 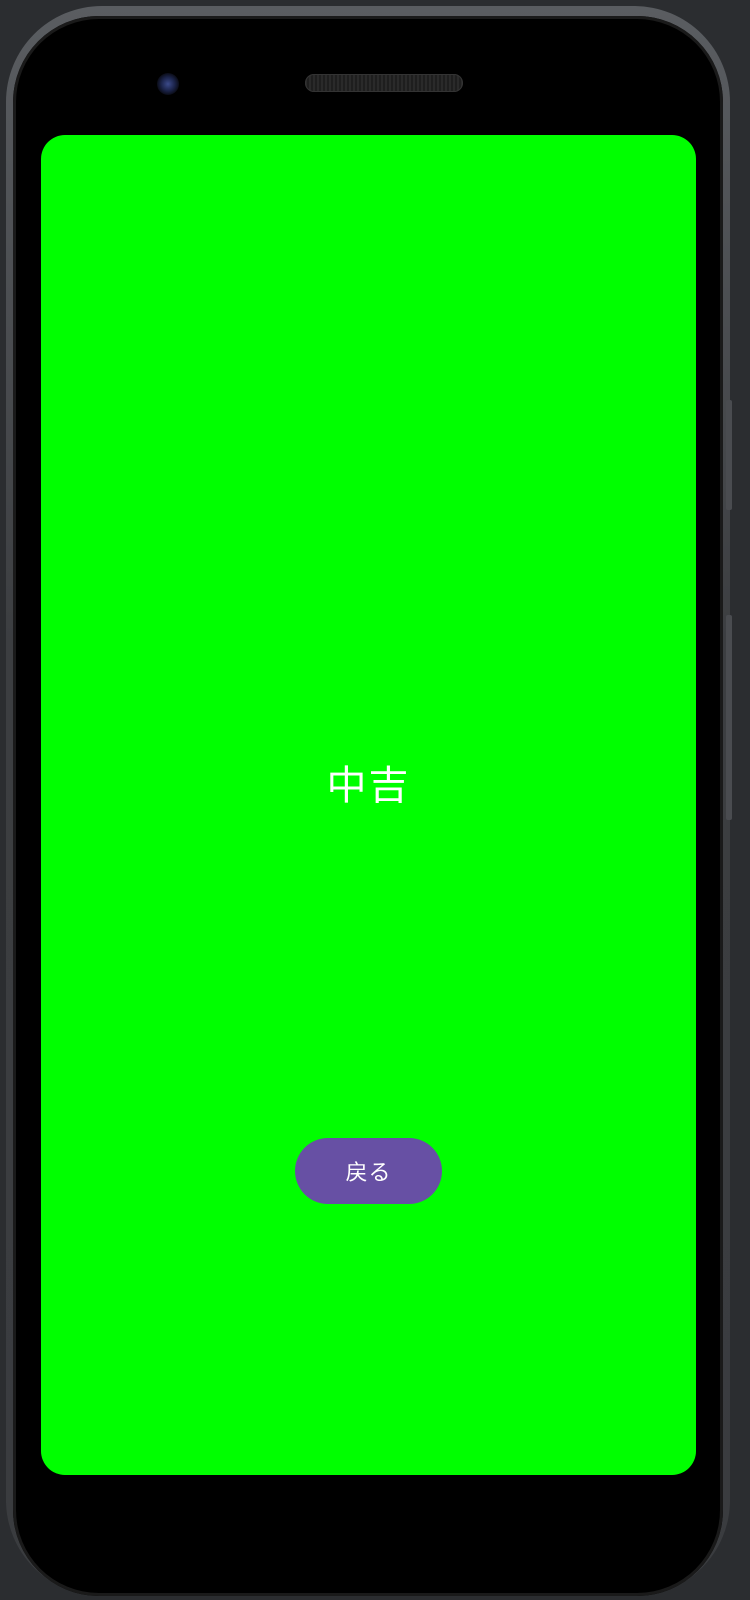 I want to click on earpiece-speaker, so click(x=384, y=83).